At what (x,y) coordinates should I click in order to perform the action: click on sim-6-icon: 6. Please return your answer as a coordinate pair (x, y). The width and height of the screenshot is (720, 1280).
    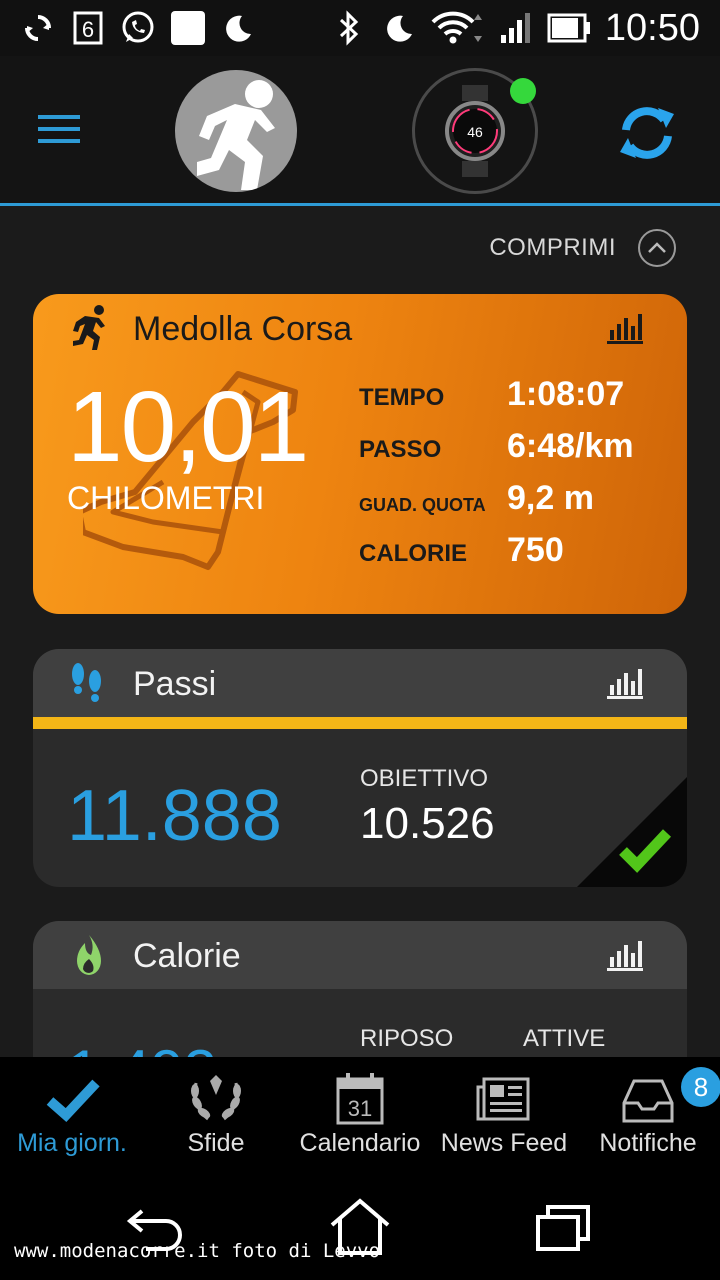
    Looking at the image, I should click on (88, 28).